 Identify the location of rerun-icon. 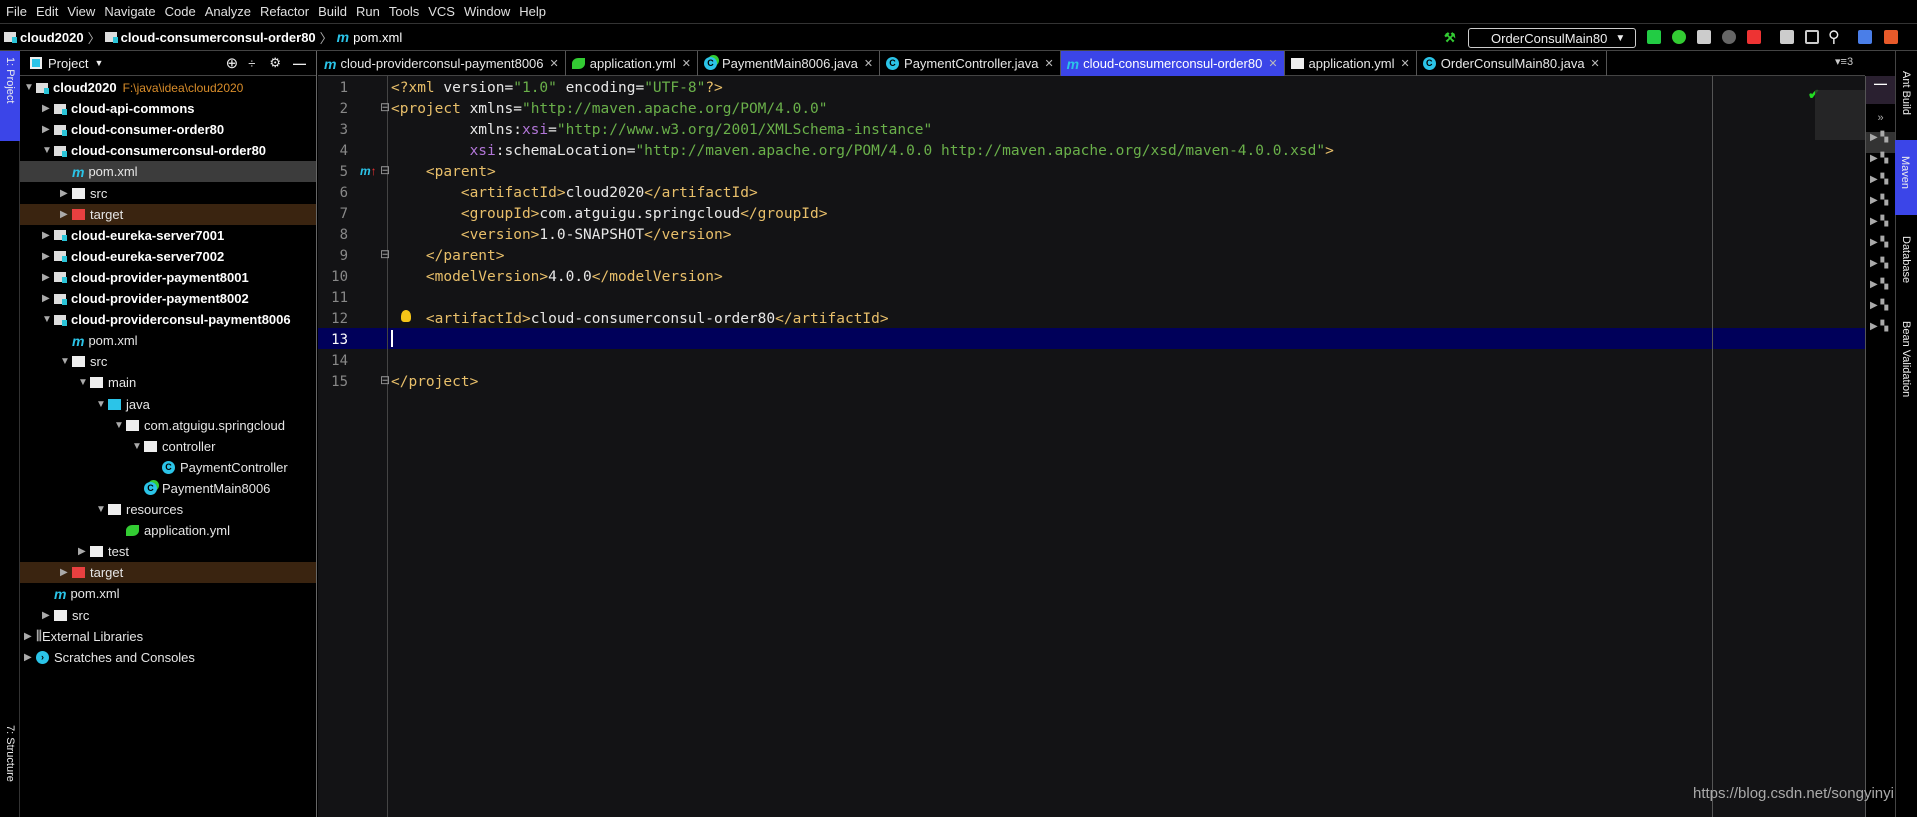
(1654, 37).